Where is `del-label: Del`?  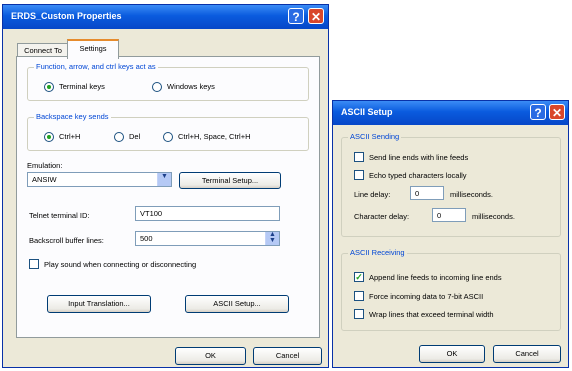
del-label: Del is located at coordinates (135, 136).